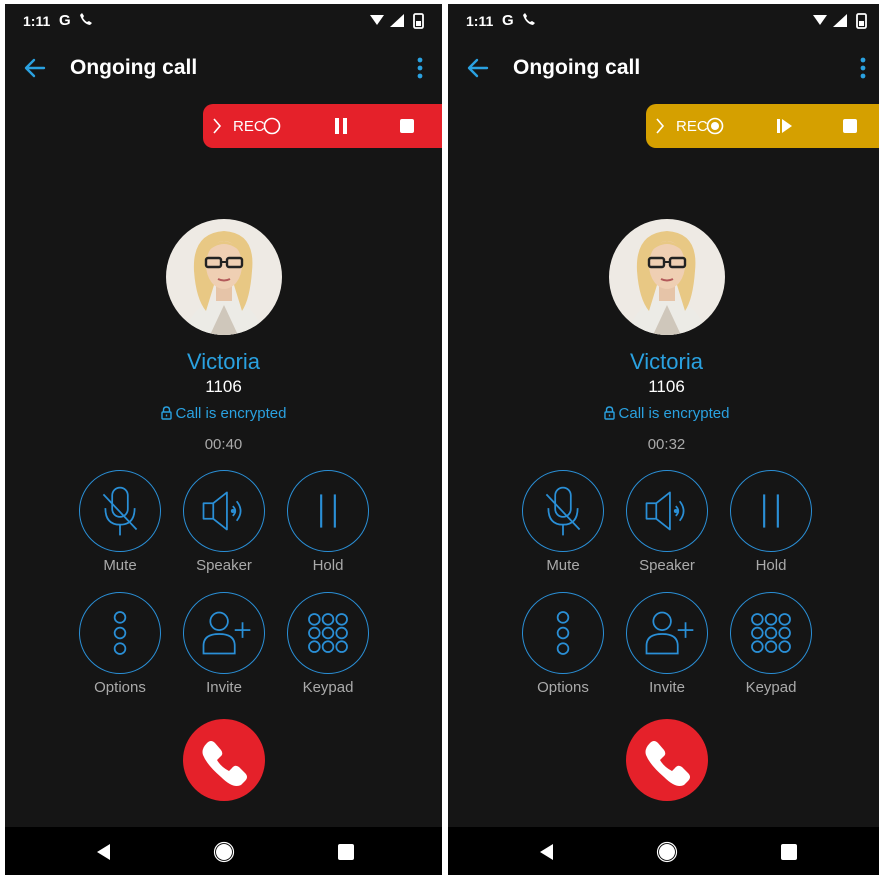 This screenshot has height=877, width=879. Describe the element at coordinates (784, 126) in the screenshot. I see `resume-icon` at that location.